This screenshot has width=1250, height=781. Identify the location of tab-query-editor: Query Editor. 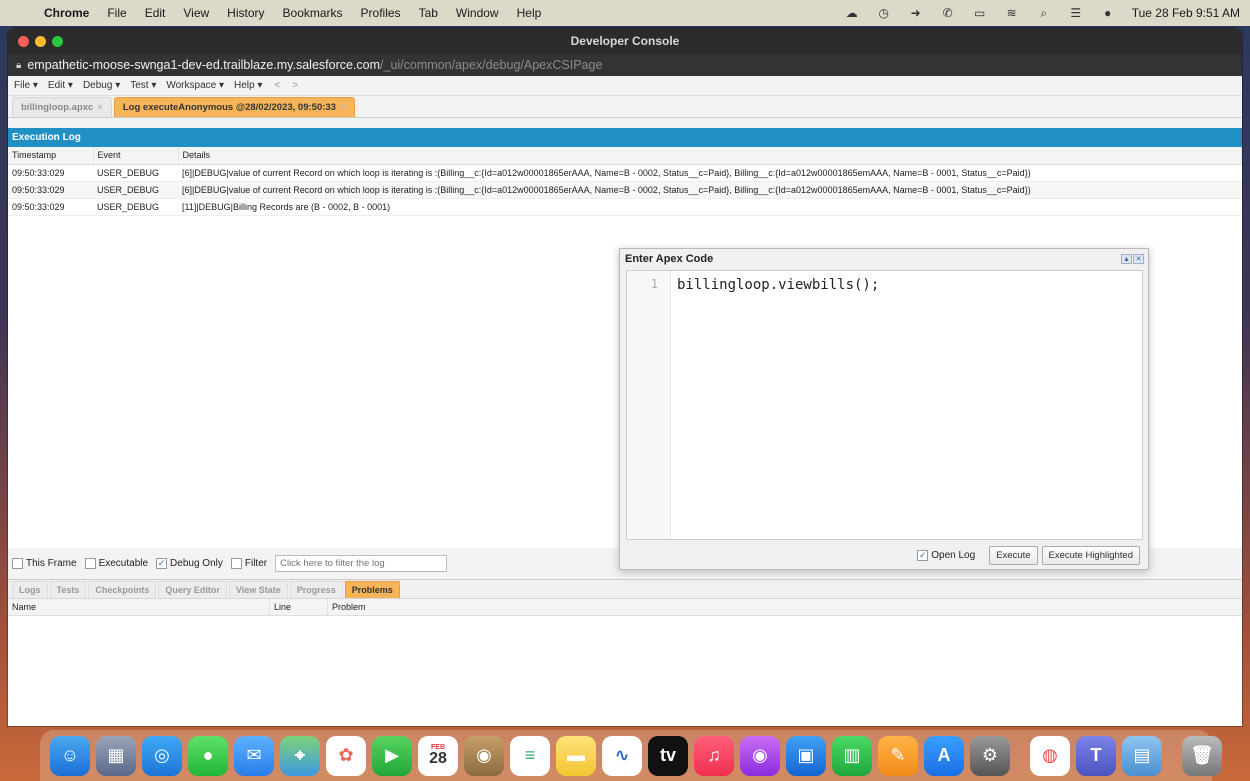
(192, 589).